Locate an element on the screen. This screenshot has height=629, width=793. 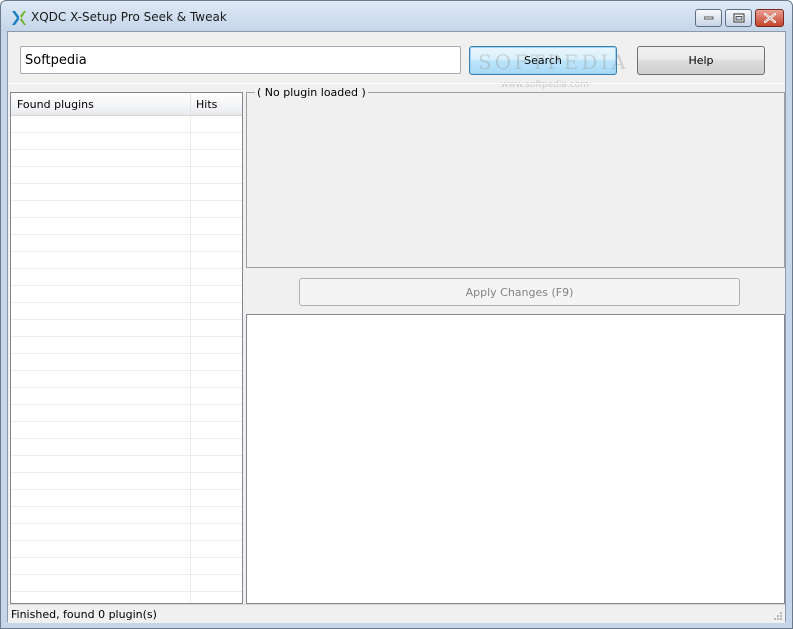
minimize-button is located at coordinates (708, 18).